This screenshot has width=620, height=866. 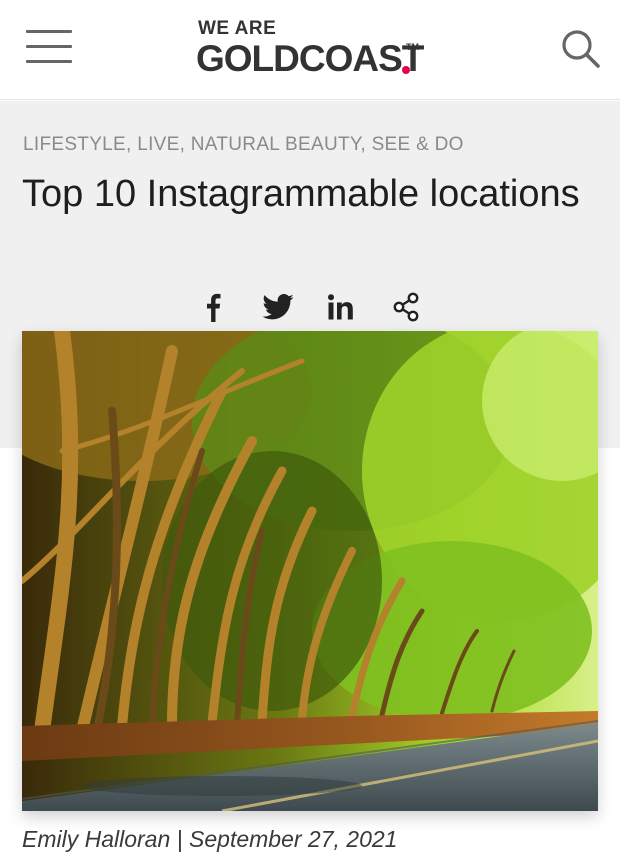 I want to click on publish-date: September 27, 2021, so click(x=293, y=839).